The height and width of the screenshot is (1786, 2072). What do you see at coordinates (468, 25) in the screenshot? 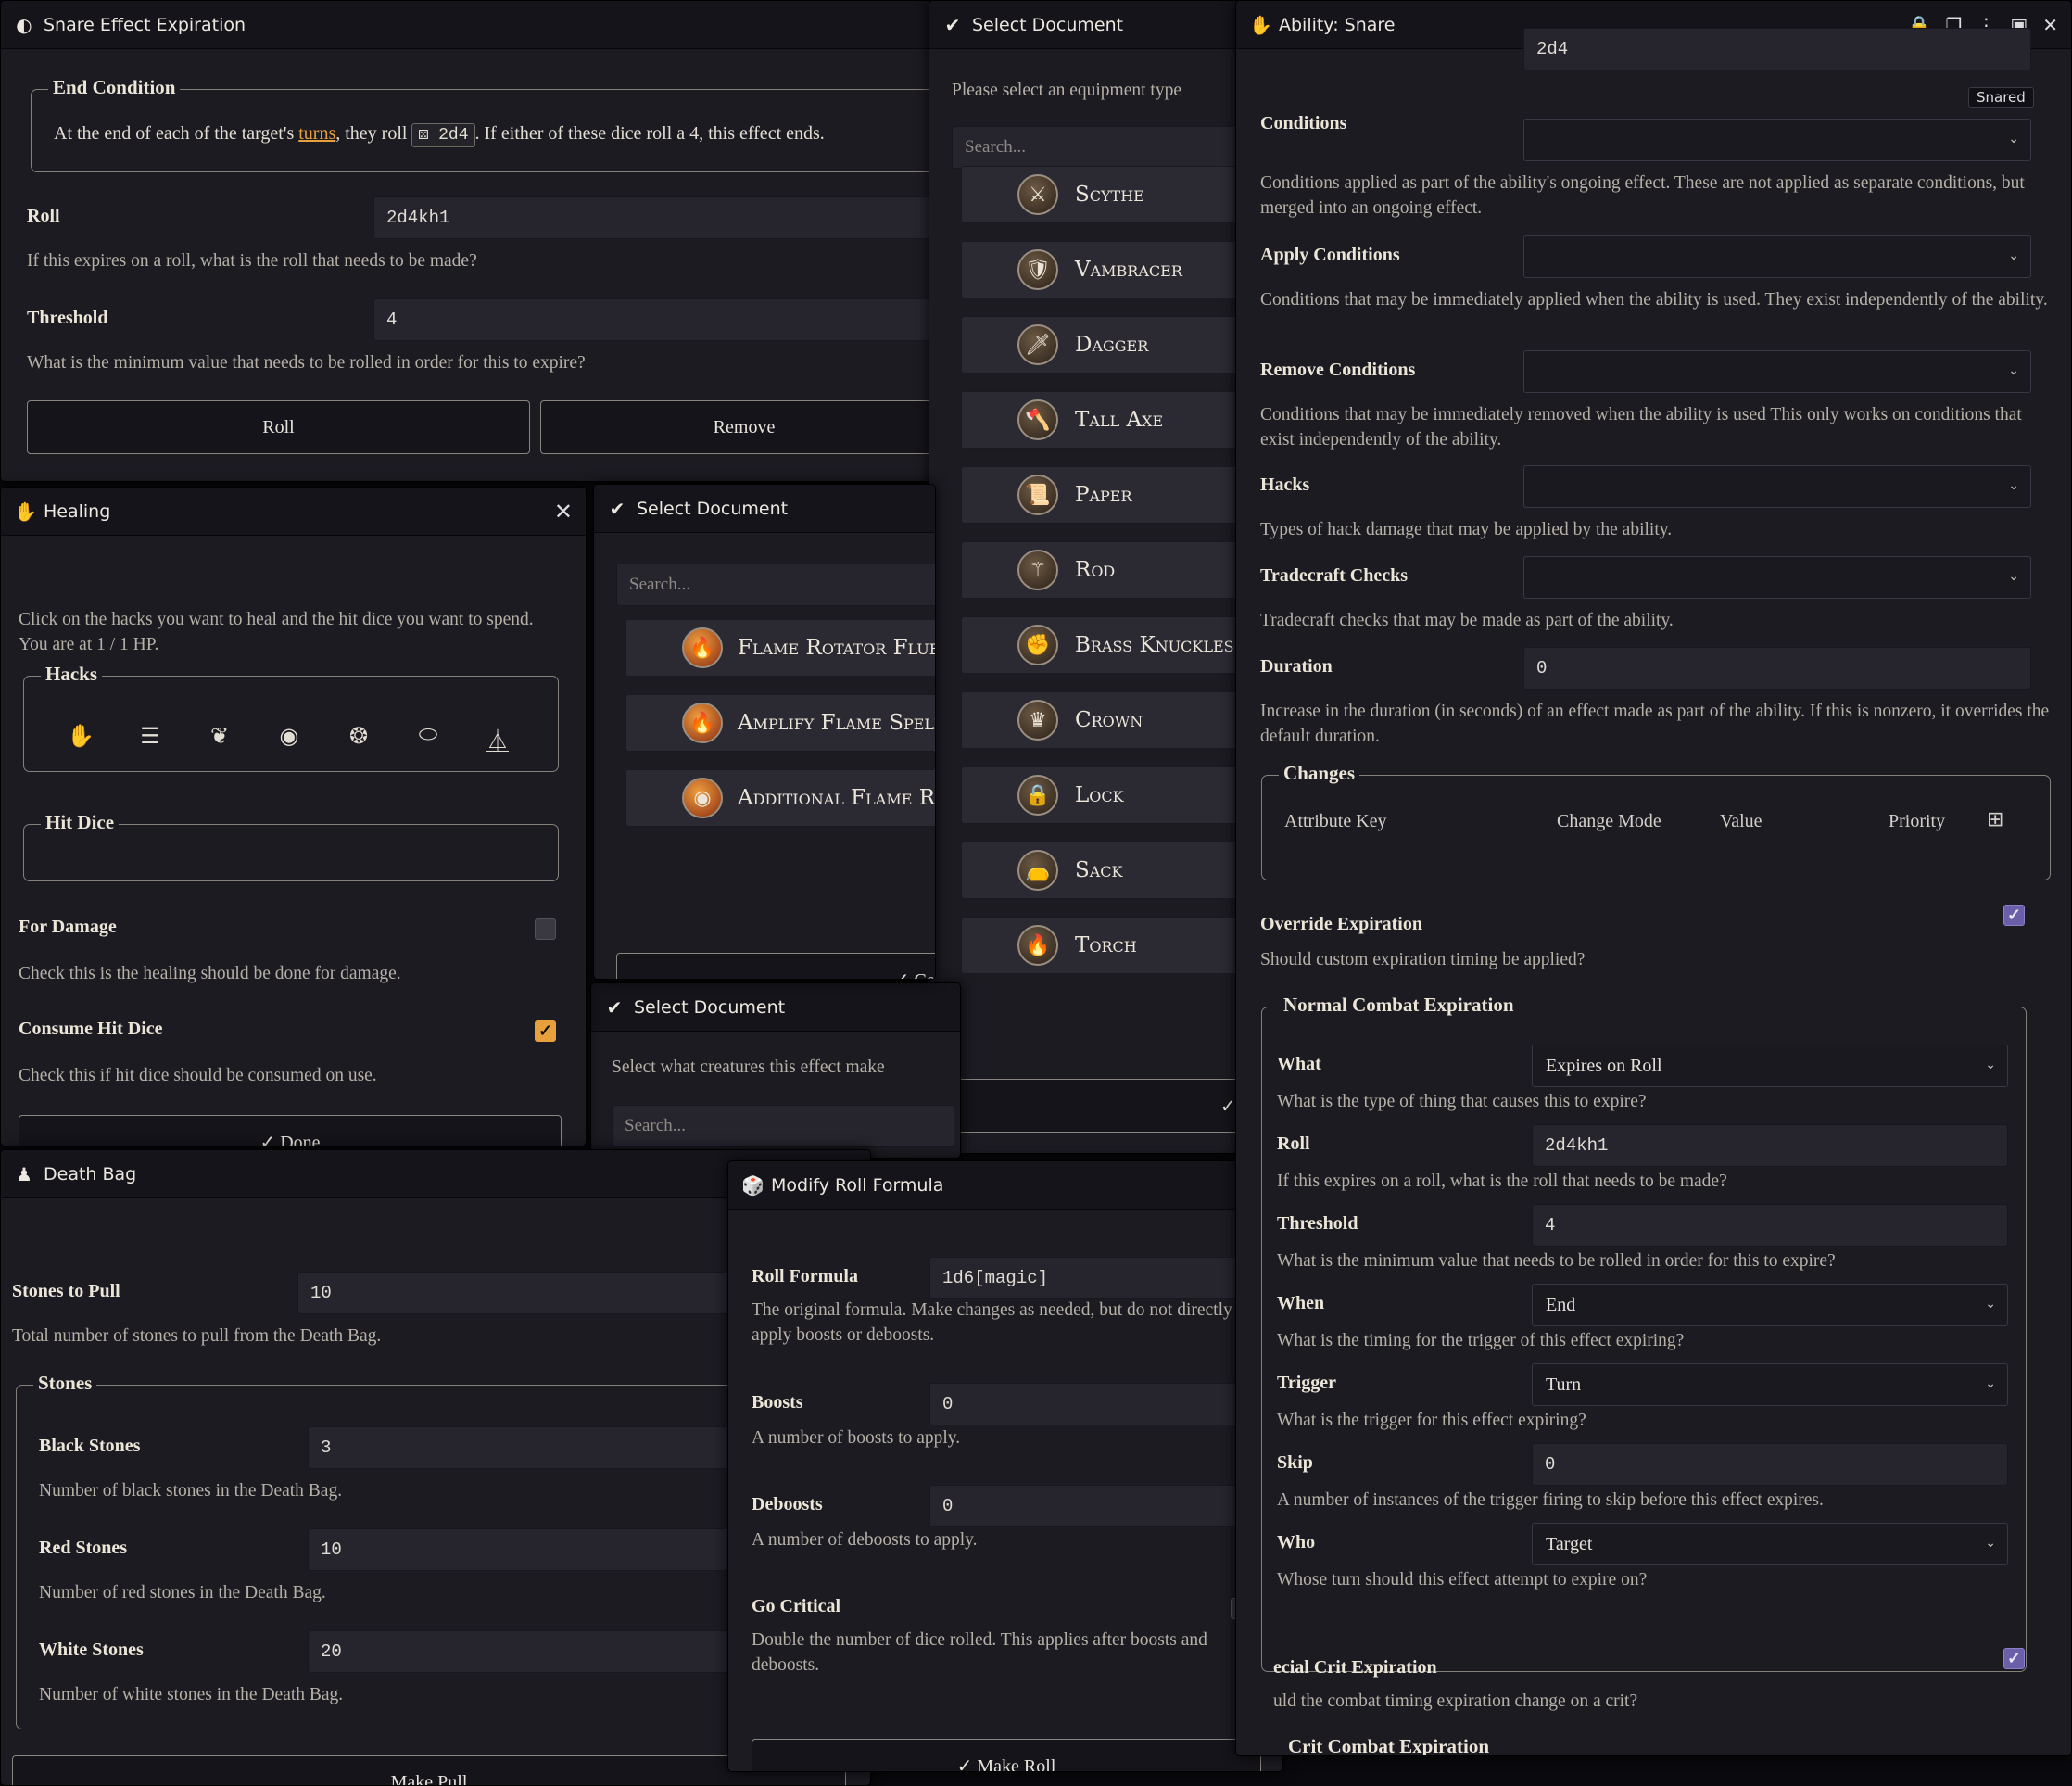
I see `window-header: ◐ Snare Effect Expiration` at bounding box center [468, 25].